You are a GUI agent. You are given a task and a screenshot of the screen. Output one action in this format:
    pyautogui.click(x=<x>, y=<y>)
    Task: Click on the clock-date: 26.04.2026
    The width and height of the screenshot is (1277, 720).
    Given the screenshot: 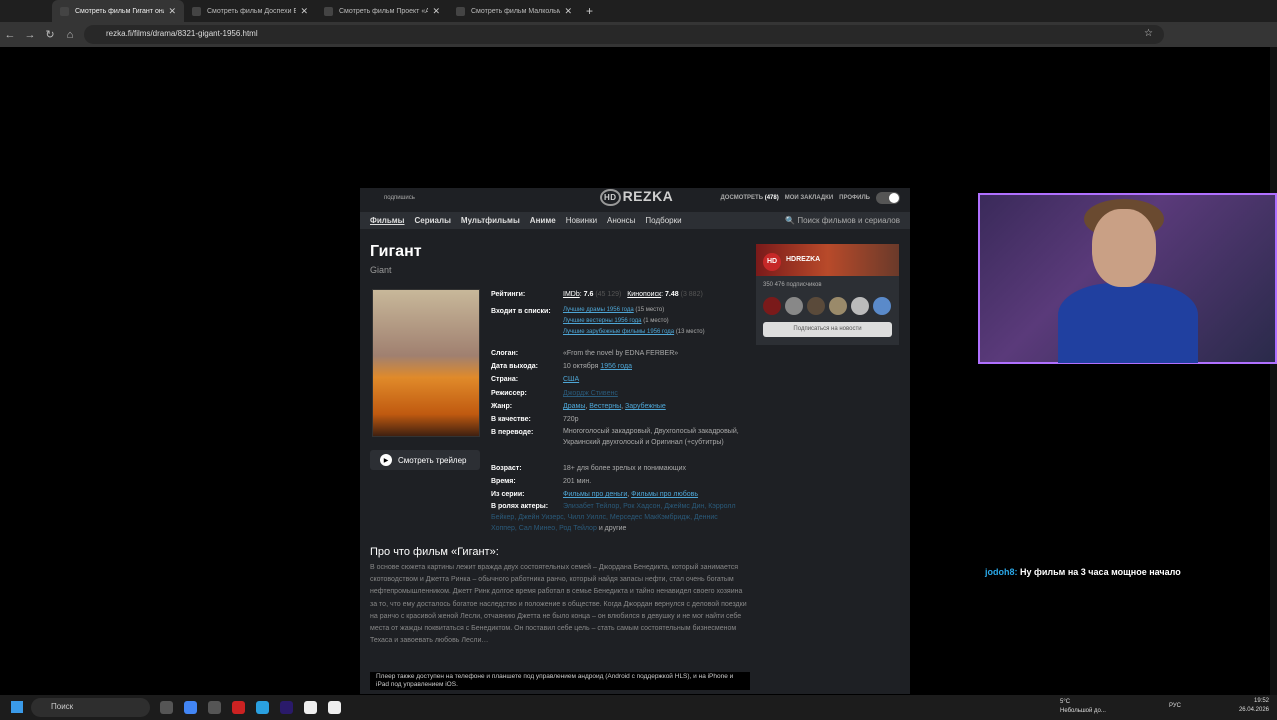 What is the action you would take?
    pyautogui.click(x=1253, y=710)
    